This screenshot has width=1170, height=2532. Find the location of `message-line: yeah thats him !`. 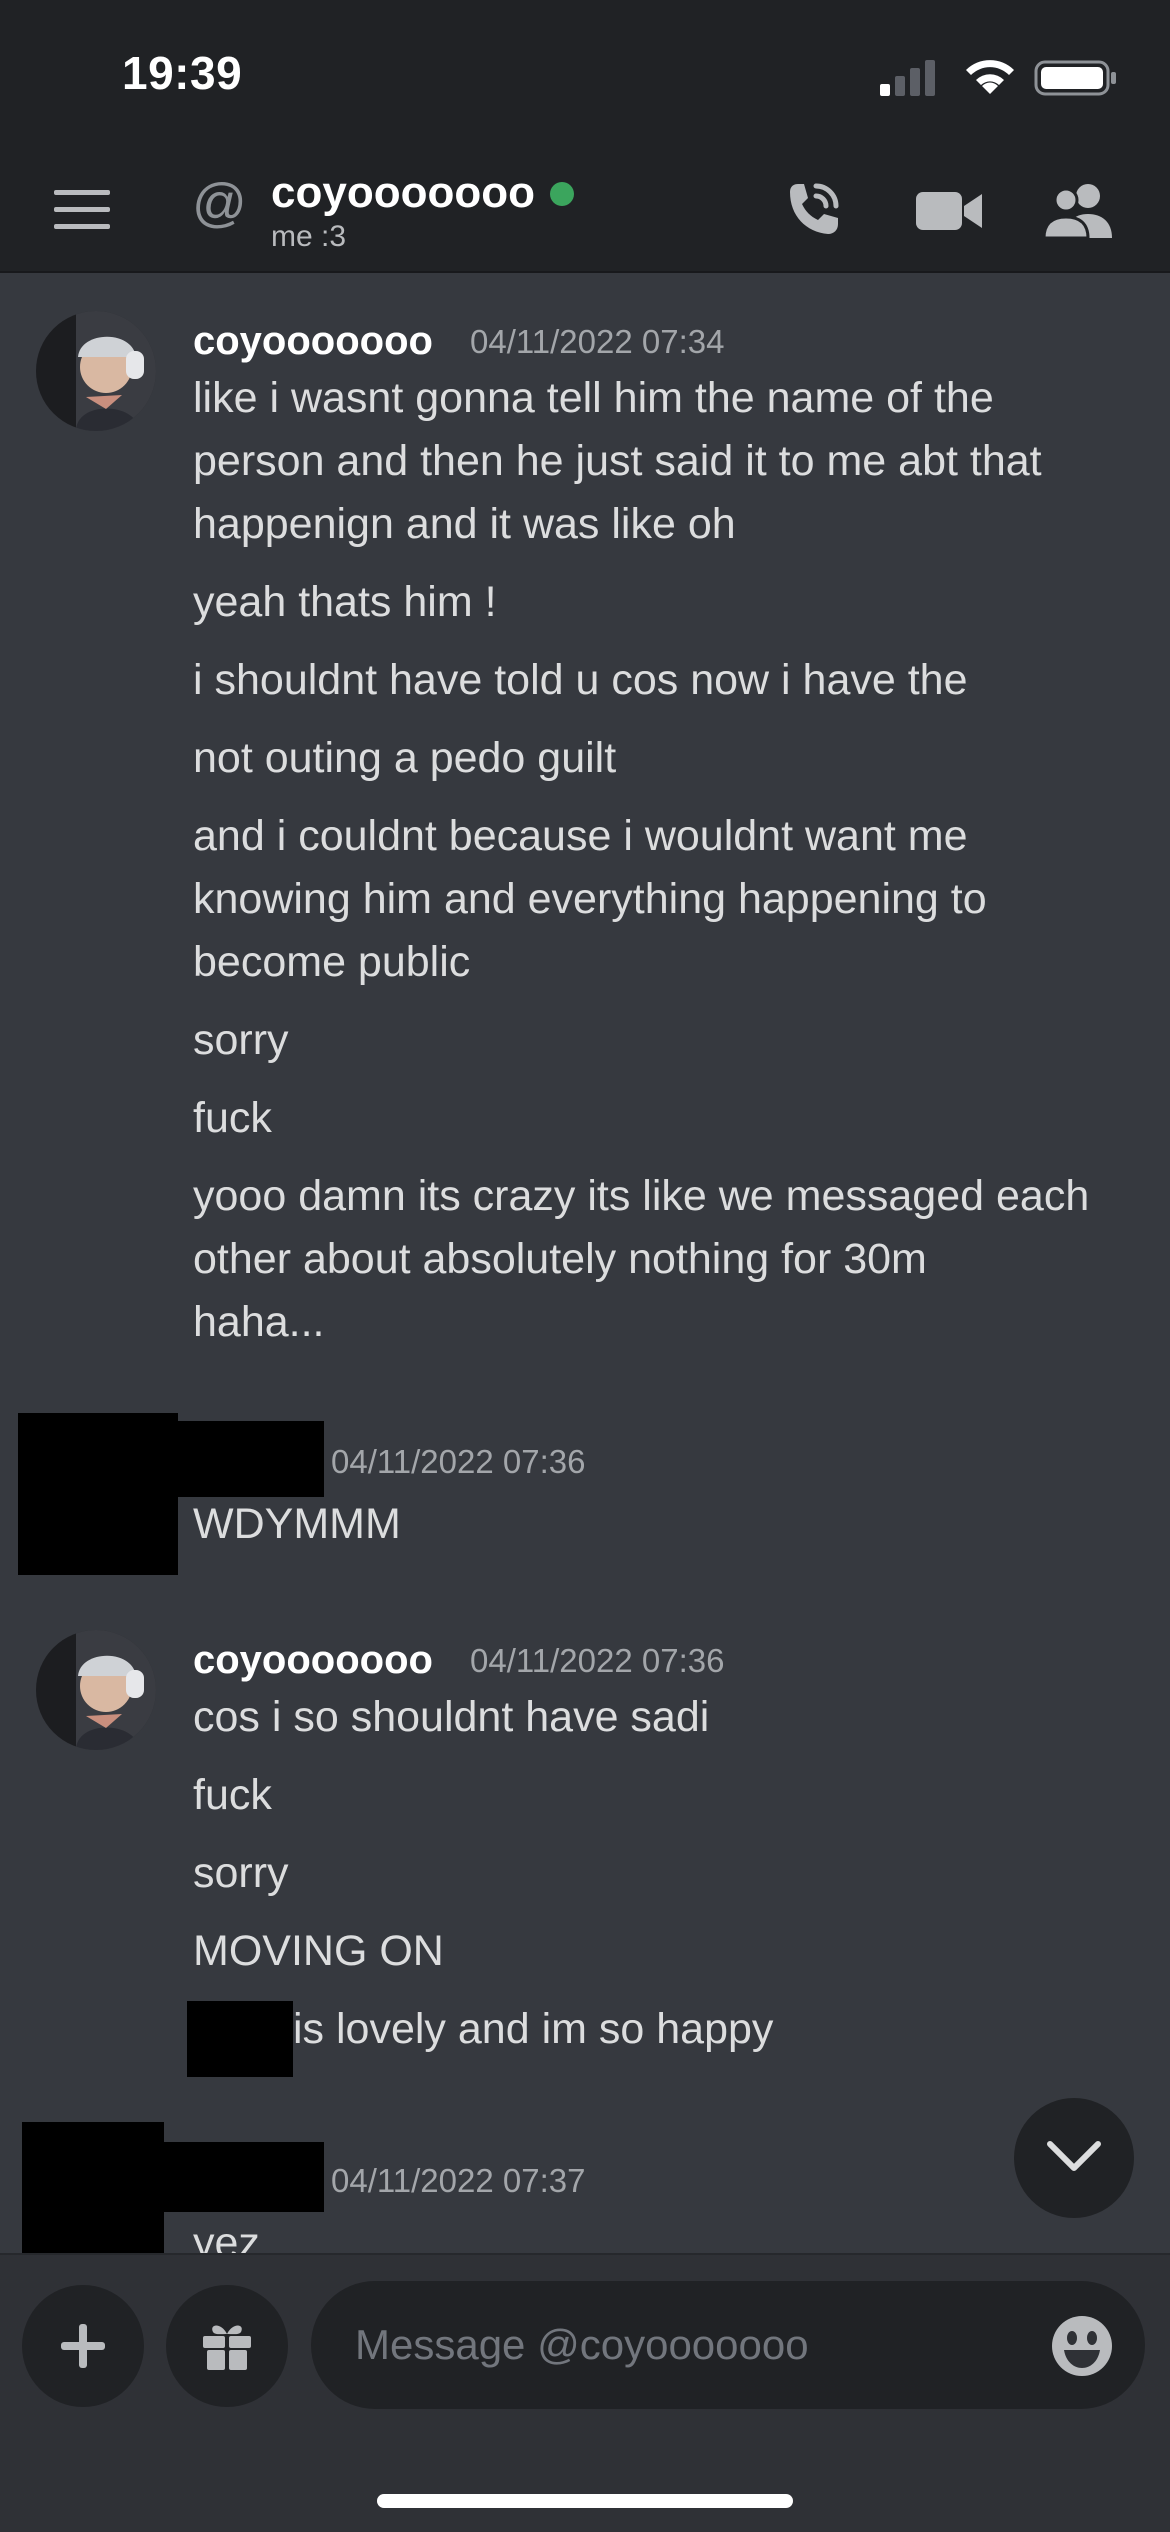

message-line: yeah thats him ! is located at coordinates (345, 602).